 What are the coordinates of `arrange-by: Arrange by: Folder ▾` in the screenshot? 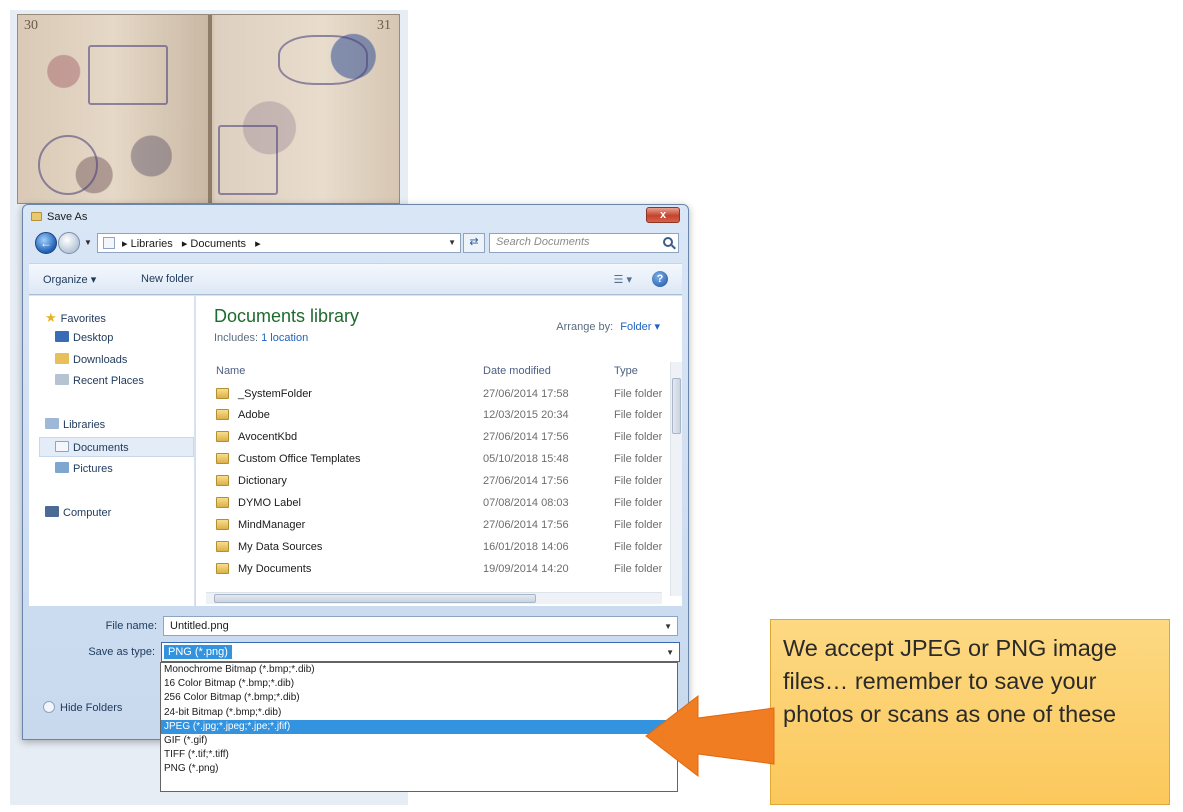 It's located at (608, 327).